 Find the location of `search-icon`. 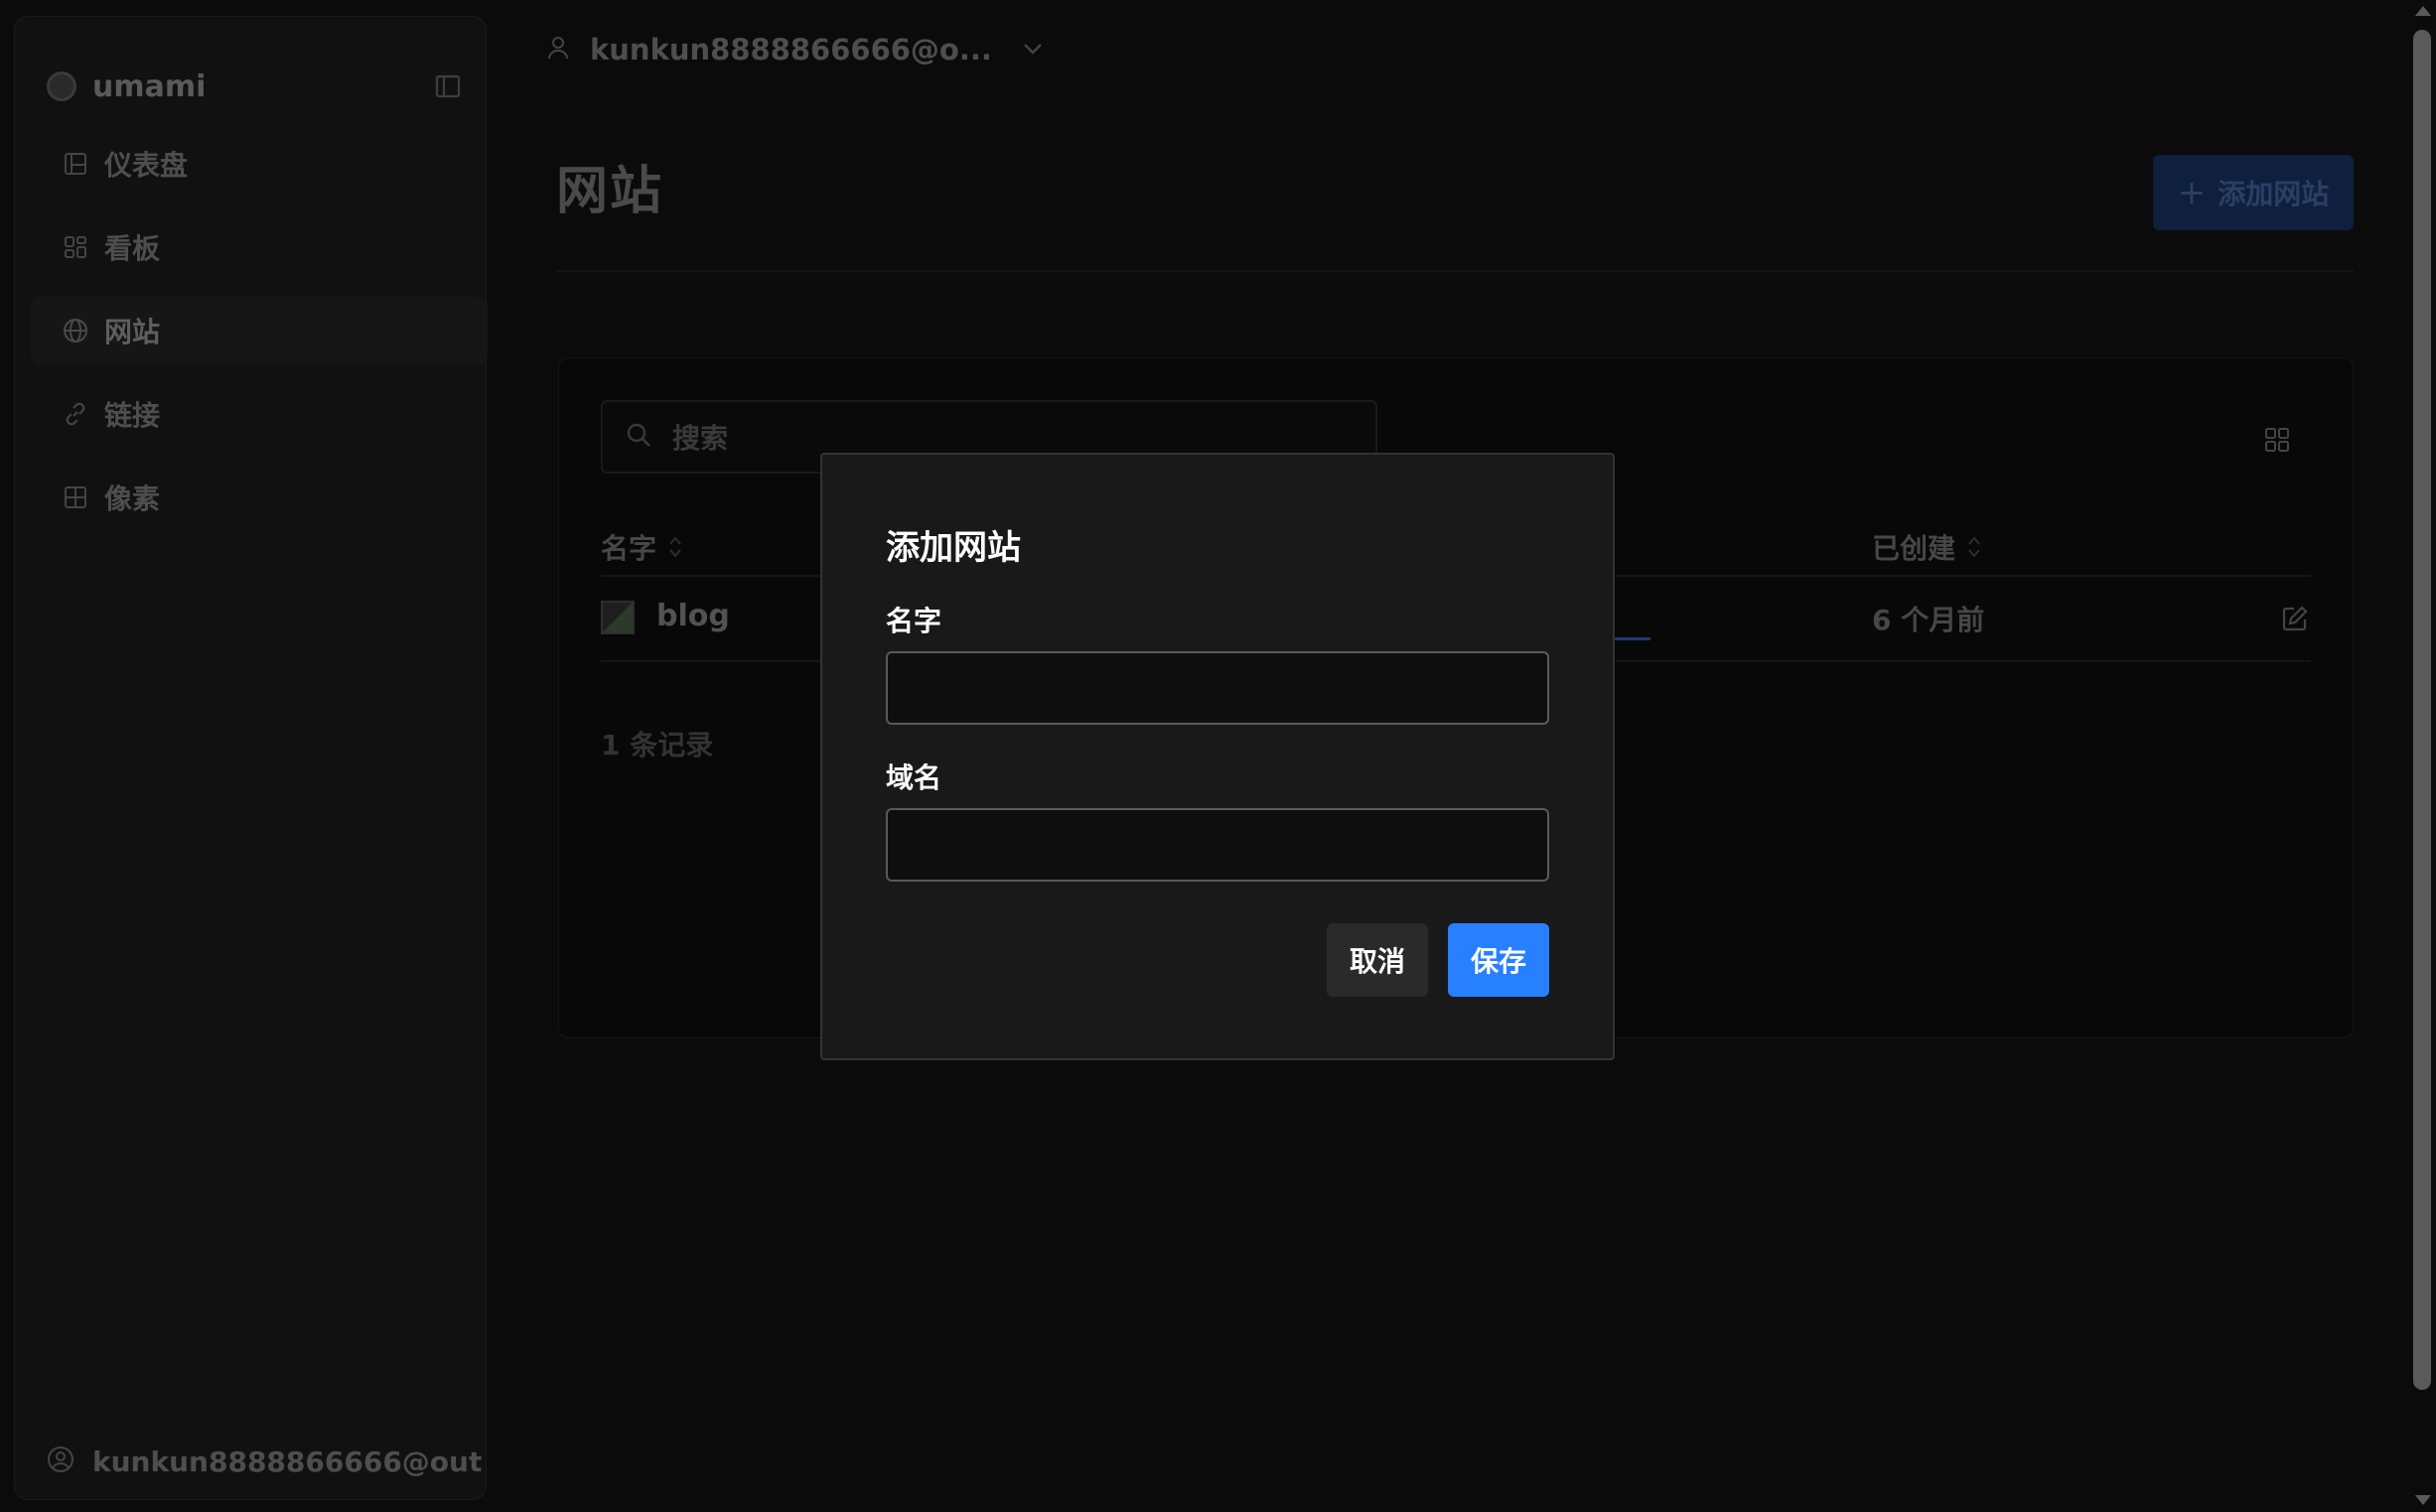

search-icon is located at coordinates (639, 437).